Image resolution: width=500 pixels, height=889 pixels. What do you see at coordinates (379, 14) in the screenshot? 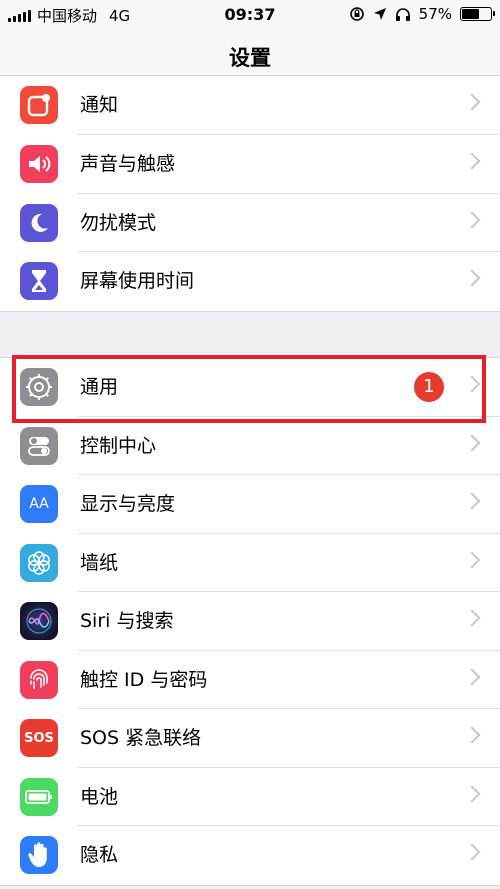
I see `location-arrow-icon` at bounding box center [379, 14].